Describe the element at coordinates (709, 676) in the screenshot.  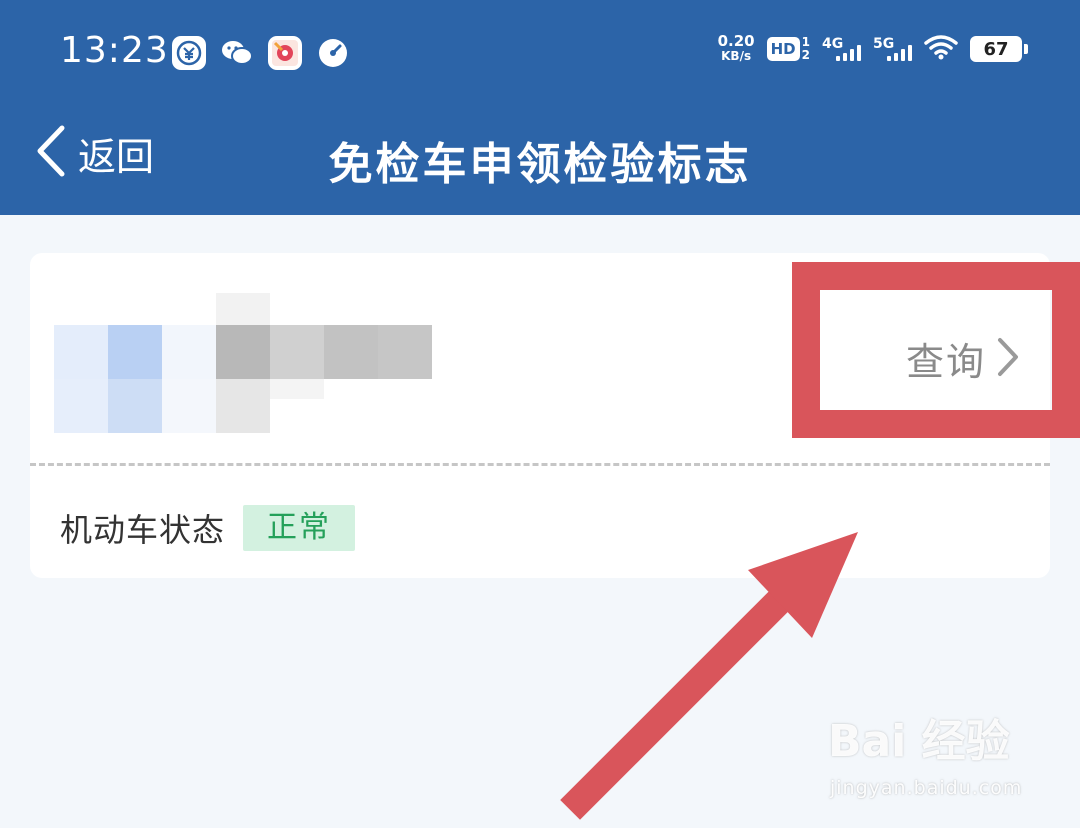
I see `annotation-arrow-icon` at that location.